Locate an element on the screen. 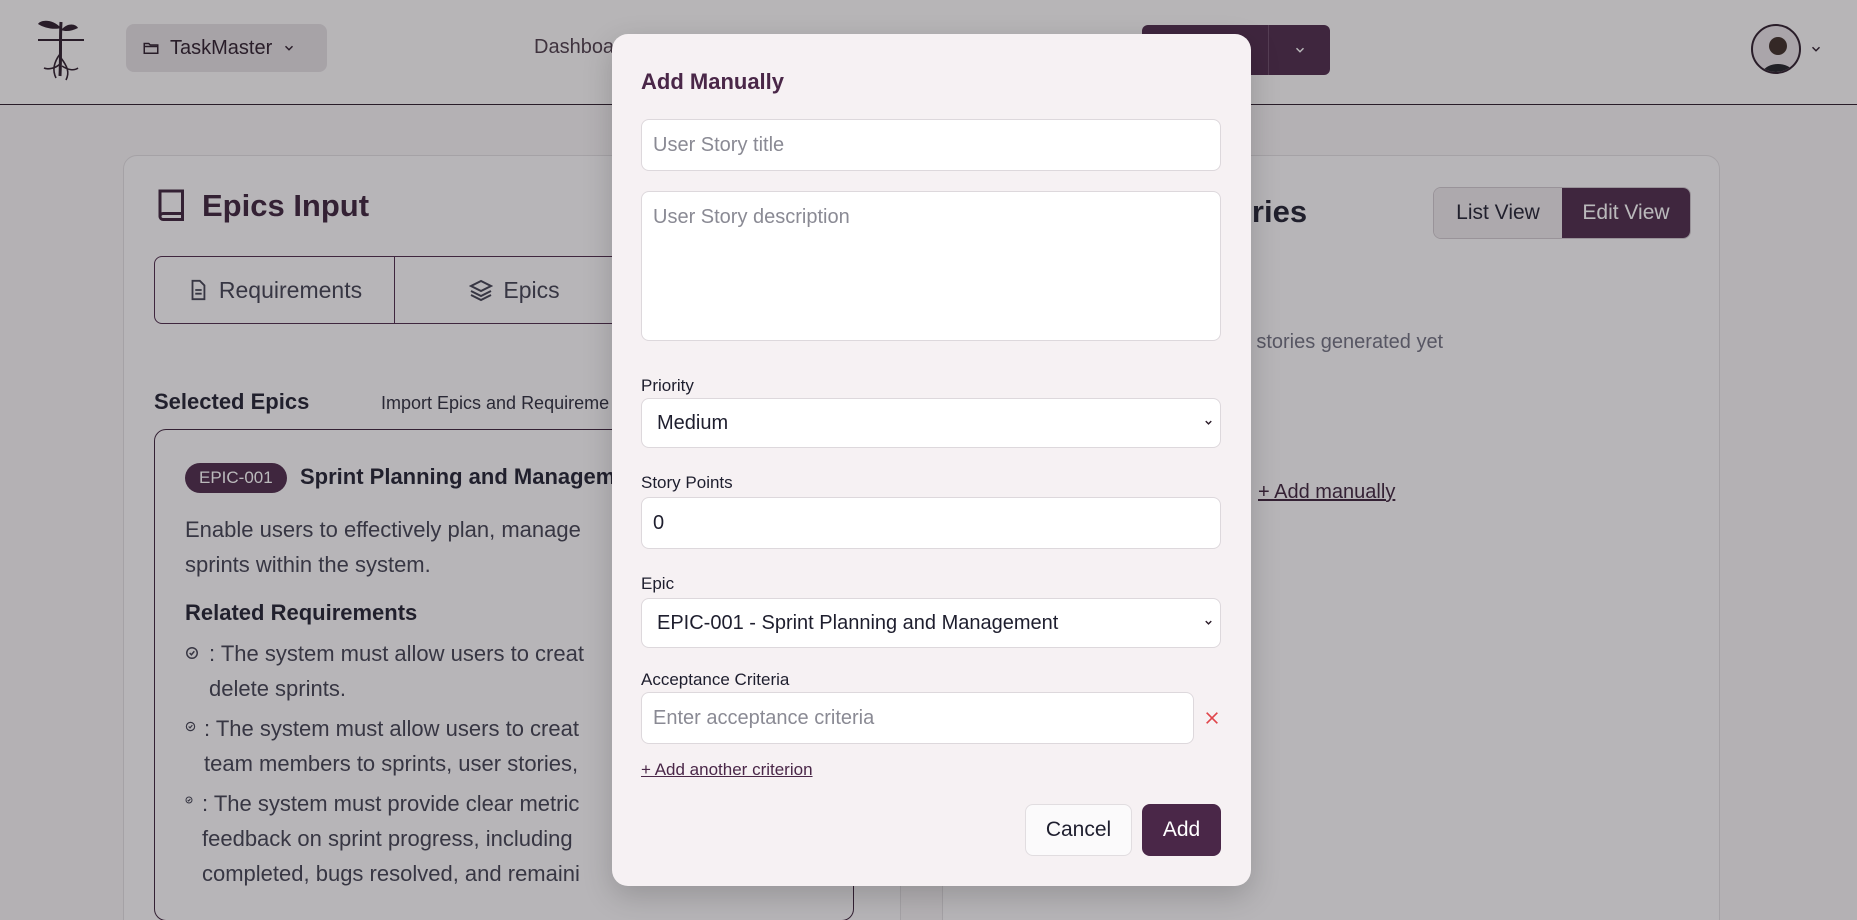 The image size is (1857, 920). cancel-button: Cancel is located at coordinates (1078, 830).